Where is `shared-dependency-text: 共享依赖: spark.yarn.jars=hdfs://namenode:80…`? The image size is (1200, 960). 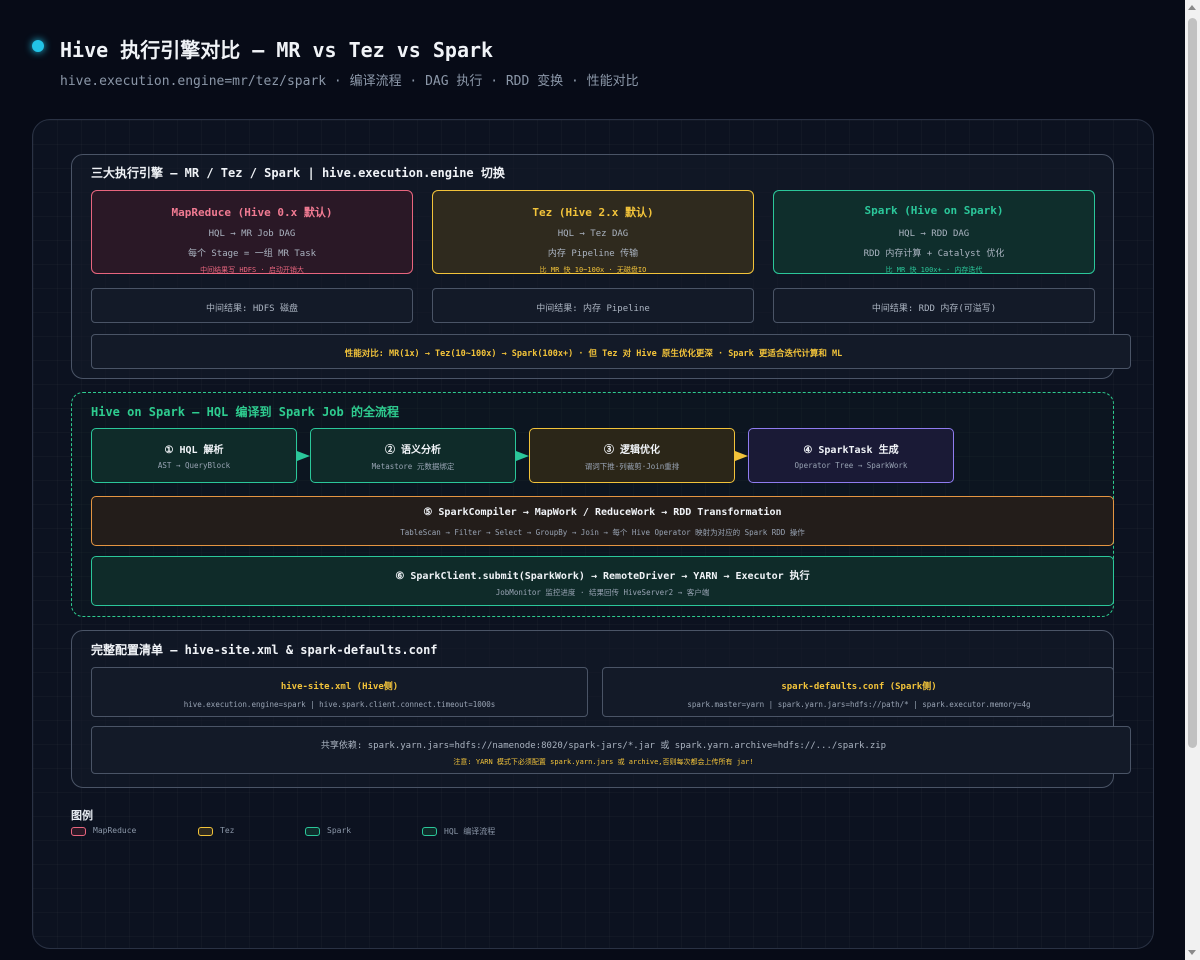 shared-dependency-text: 共享依赖: spark.yarn.jars=hdfs://namenode:80… is located at coordinates (603, 746).